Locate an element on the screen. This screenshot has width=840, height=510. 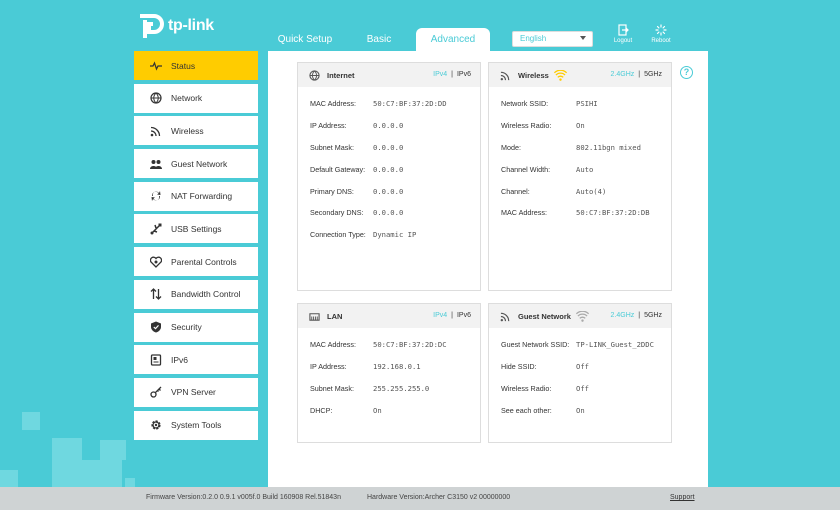
sidebar-item-network: Network is located at coordinates (196, 98).